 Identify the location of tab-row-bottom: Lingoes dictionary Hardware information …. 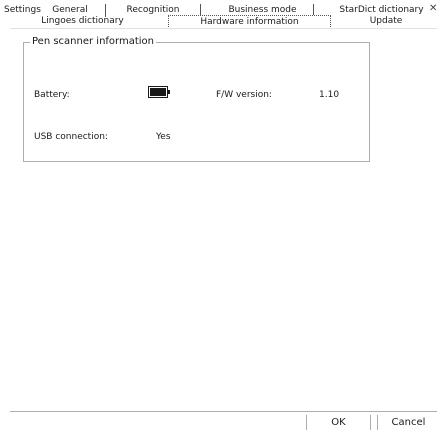
(223, 22).